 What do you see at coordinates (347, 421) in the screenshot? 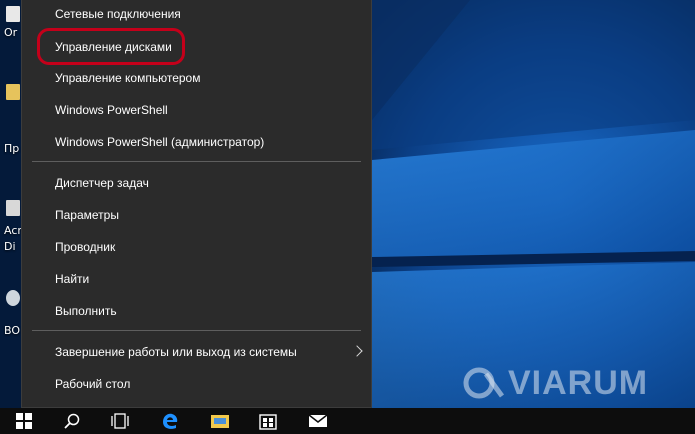
I see `taskbar` at bounding box center [347, 421].